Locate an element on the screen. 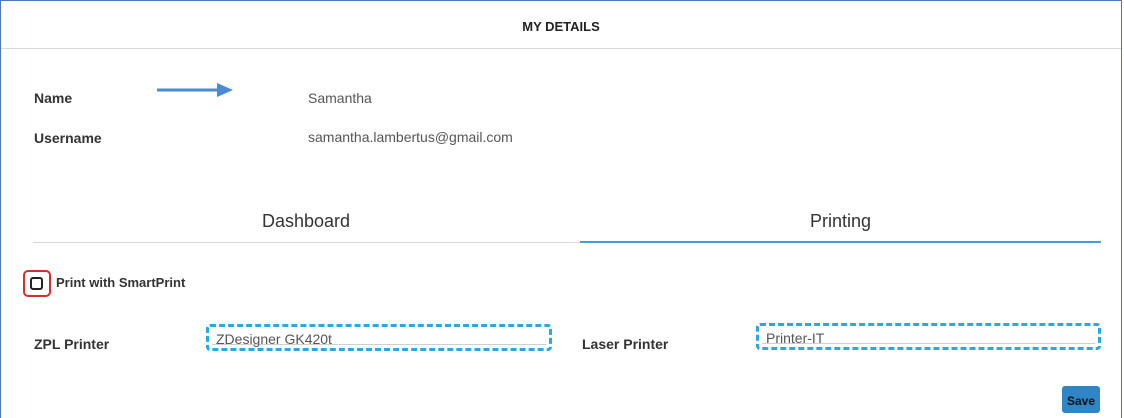  smartprint-label: Print with SmartPrint is located at coordinates (121, 282).